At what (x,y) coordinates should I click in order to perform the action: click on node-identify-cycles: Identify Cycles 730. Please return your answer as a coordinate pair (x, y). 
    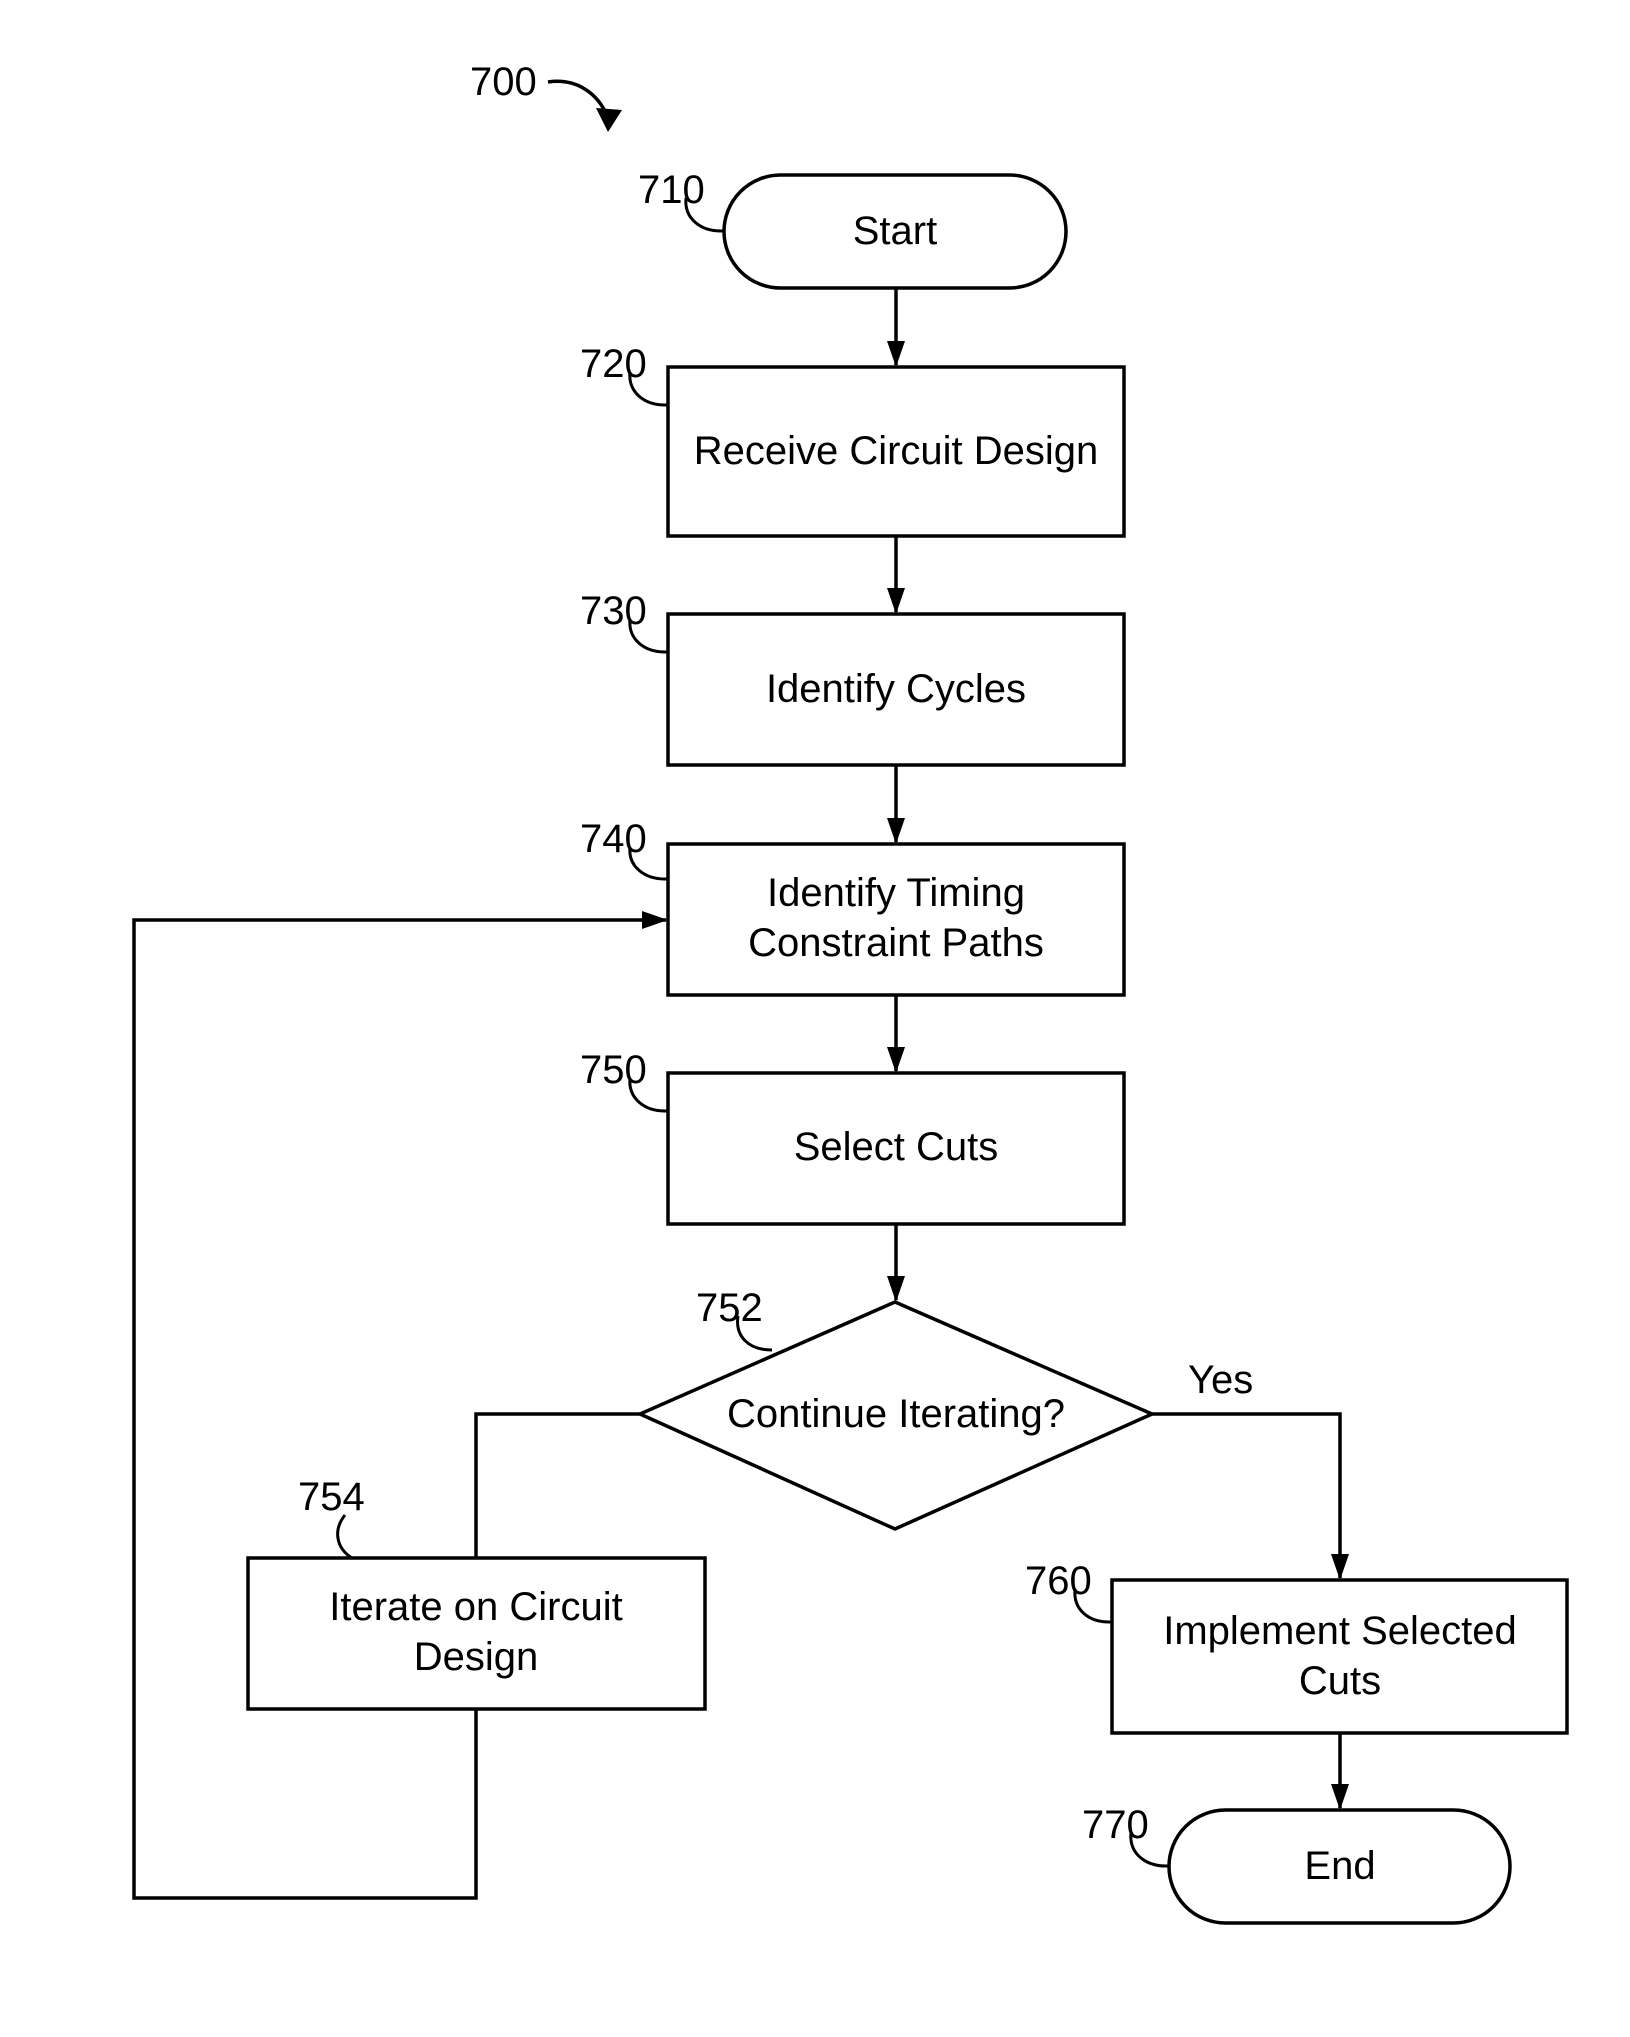
    Looking at the image, I should click on (853, 678).